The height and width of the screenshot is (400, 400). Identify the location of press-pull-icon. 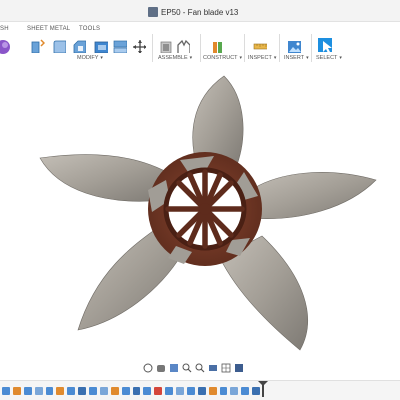
(38, 46).